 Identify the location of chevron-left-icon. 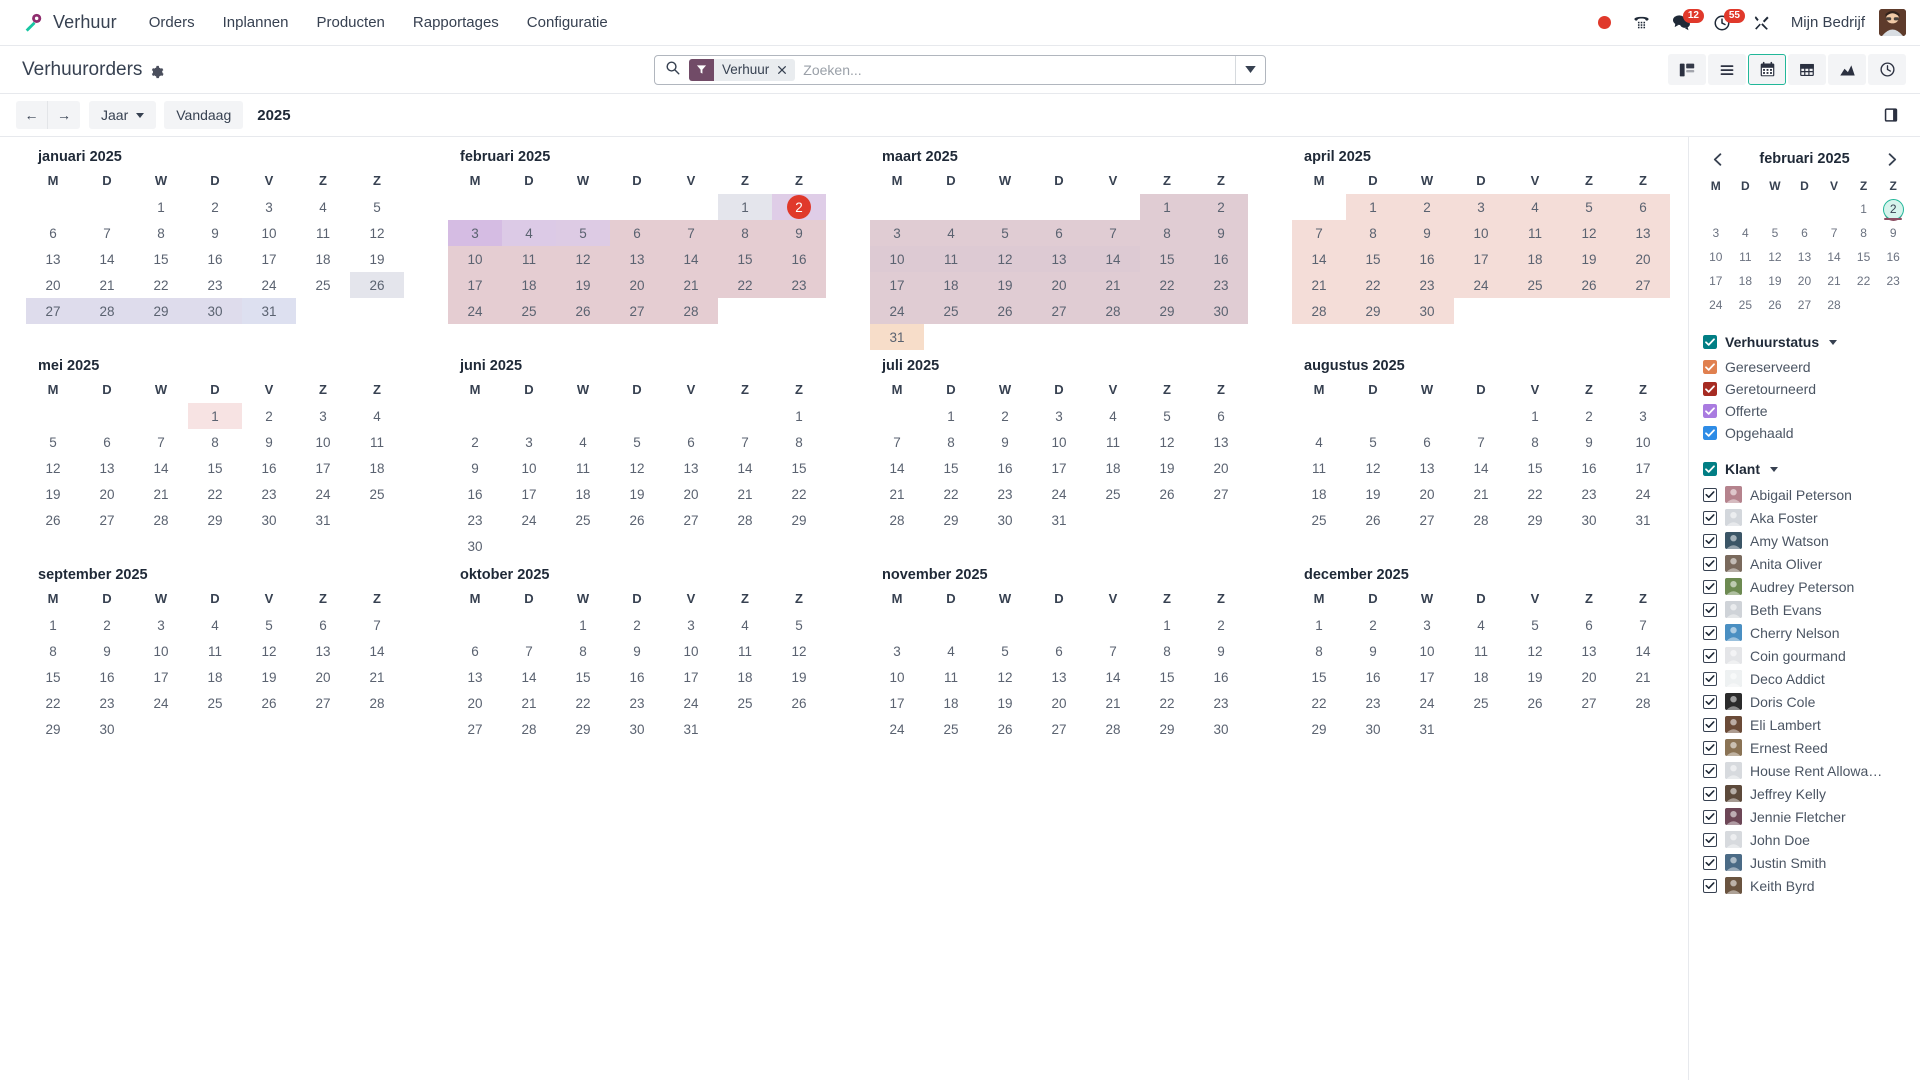
(1717, 159).